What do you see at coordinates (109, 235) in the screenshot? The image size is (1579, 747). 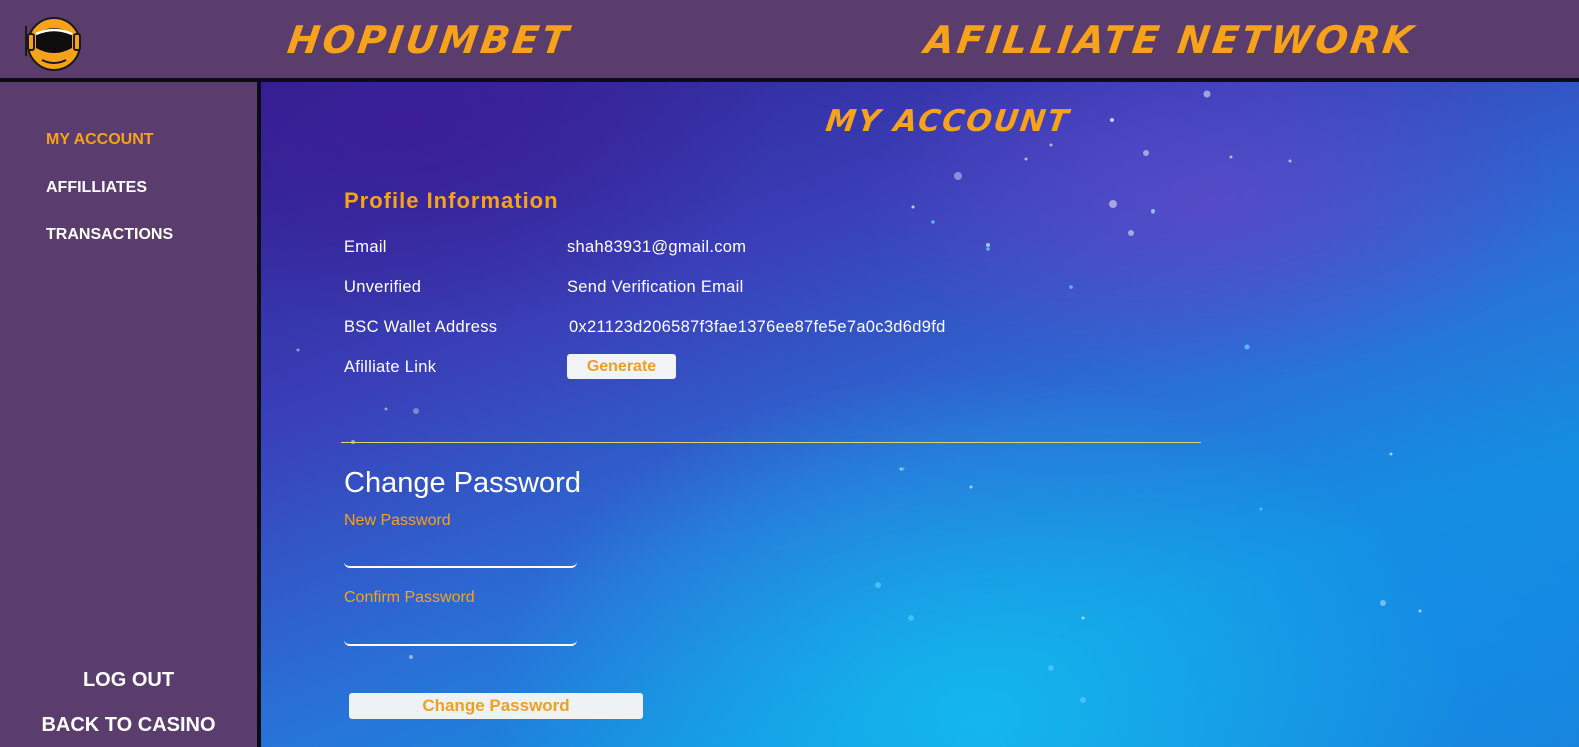 I see `sidebar-item-transactions: TRANSACTIONS` at bounding box center [109, 235].